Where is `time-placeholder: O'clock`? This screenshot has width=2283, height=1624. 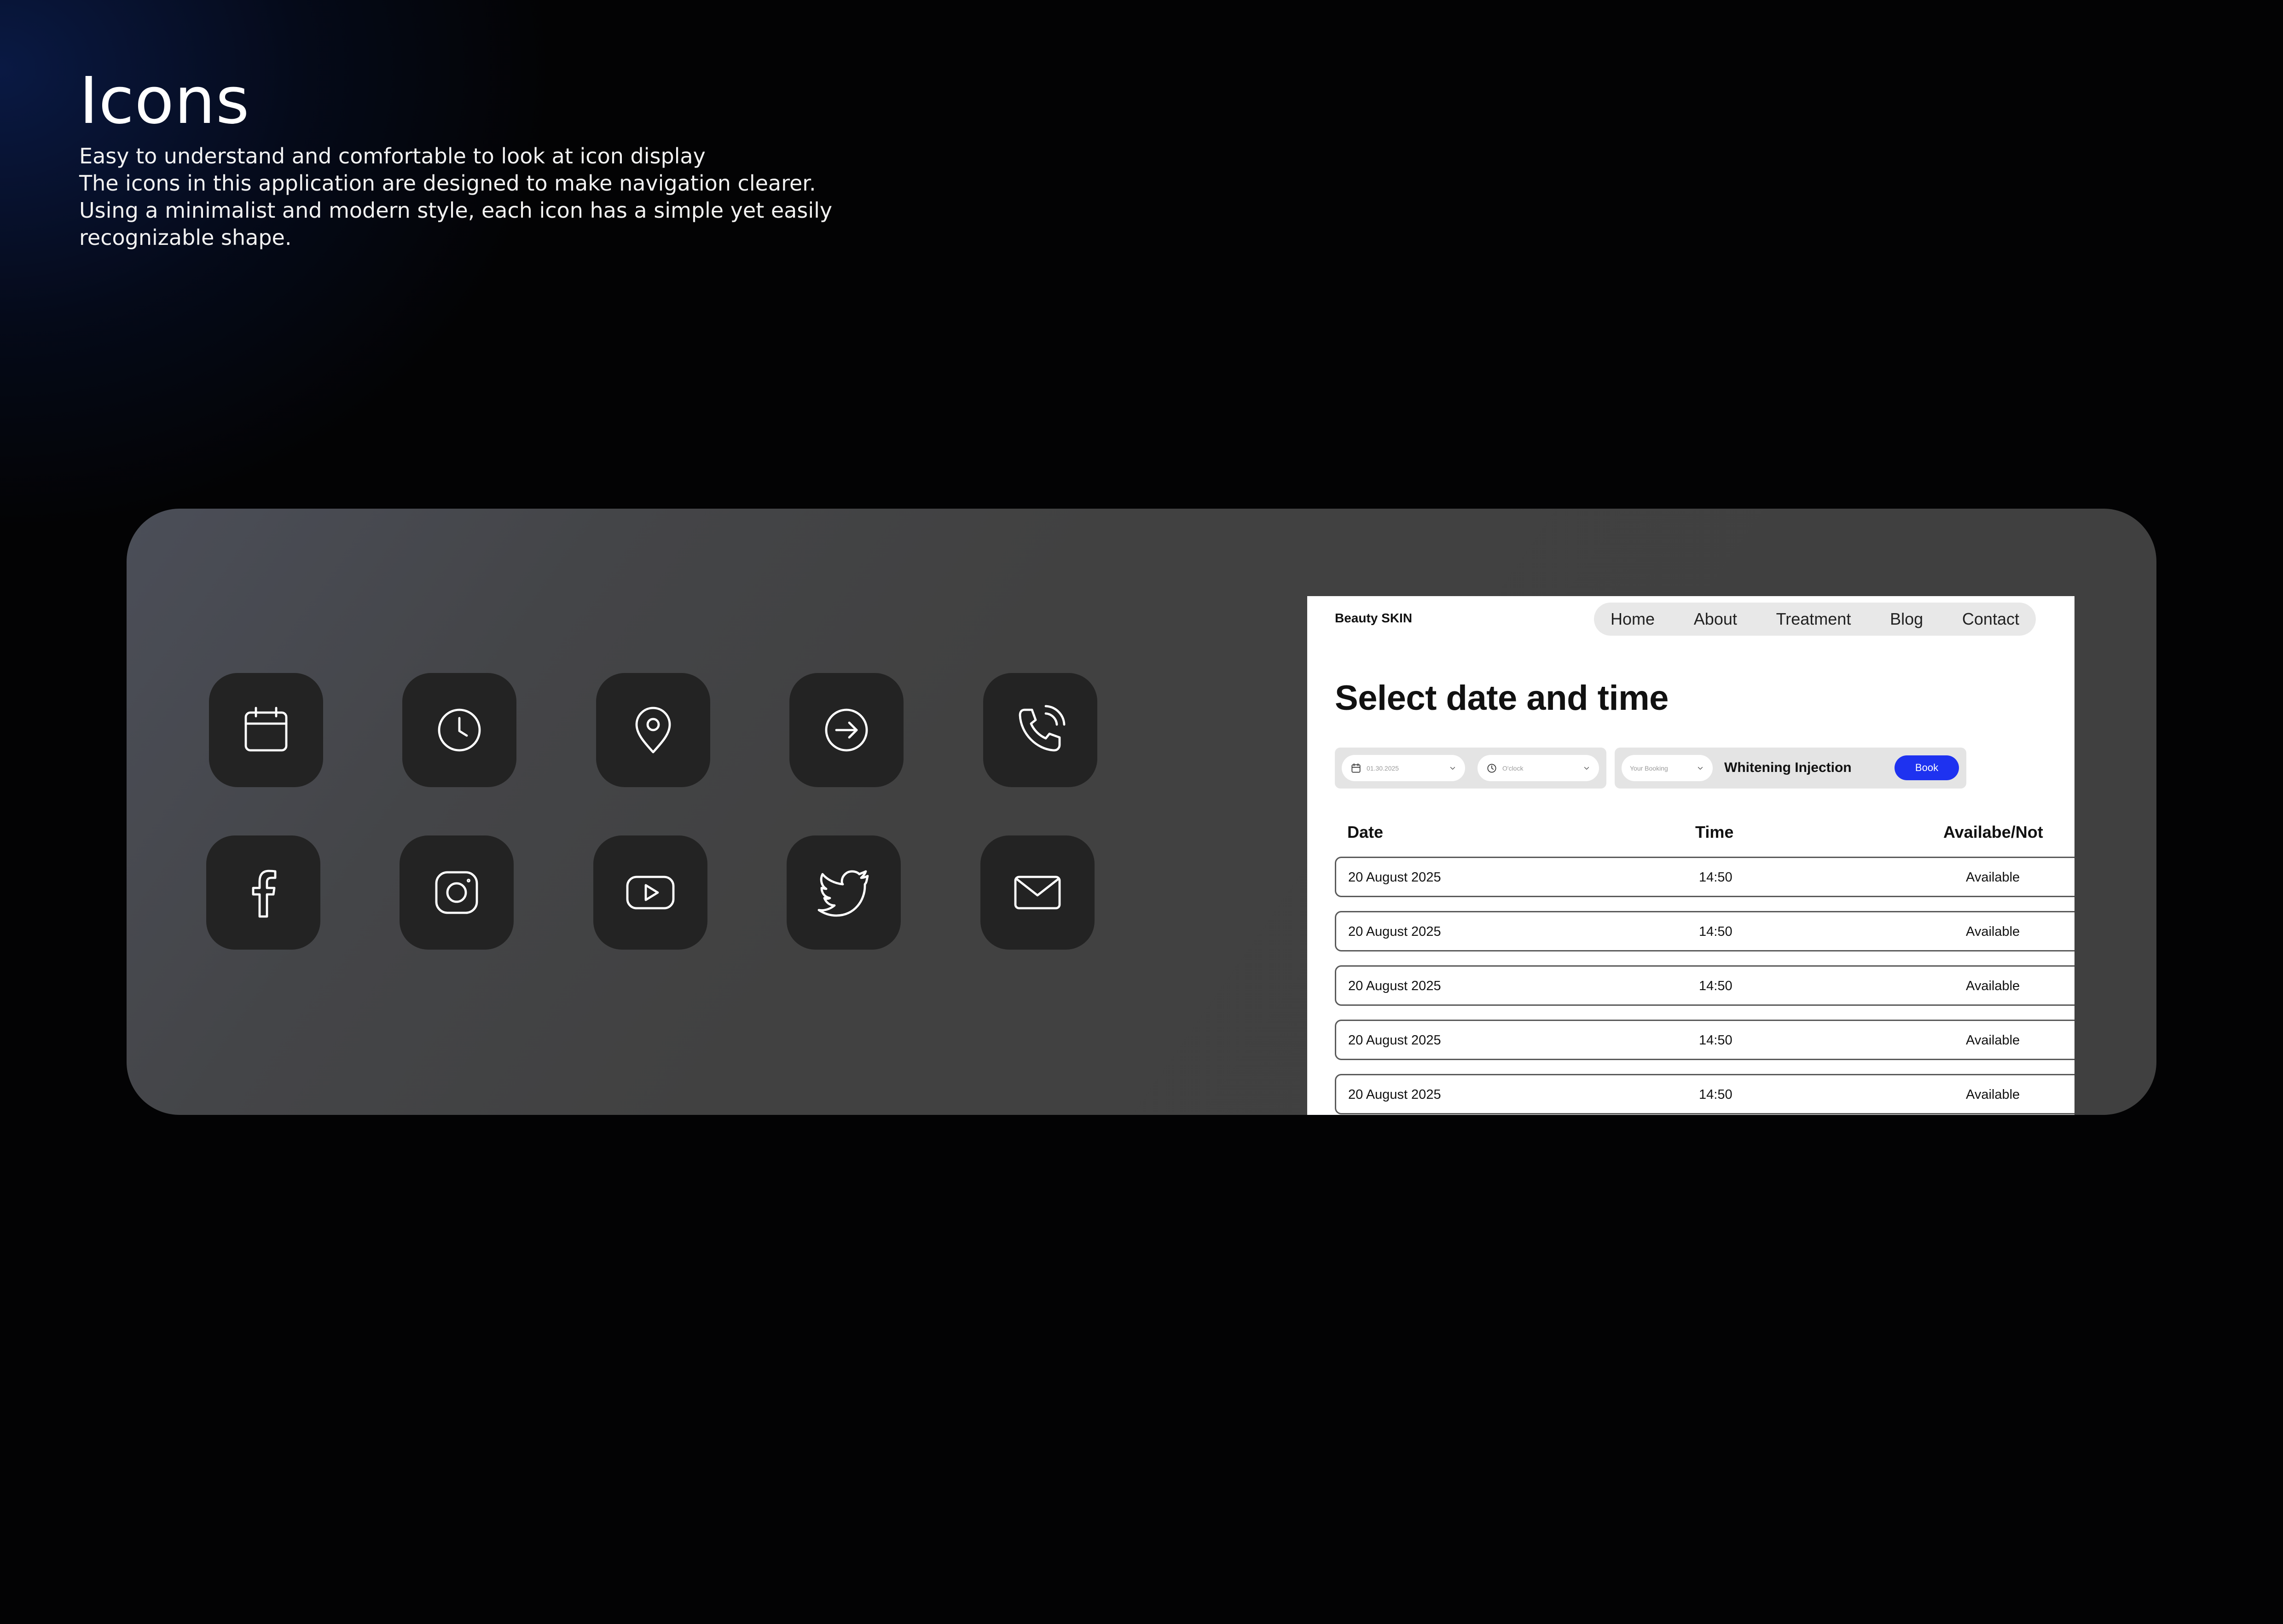
time-placeholder: O'clock is located at coordinates (1513, 768).